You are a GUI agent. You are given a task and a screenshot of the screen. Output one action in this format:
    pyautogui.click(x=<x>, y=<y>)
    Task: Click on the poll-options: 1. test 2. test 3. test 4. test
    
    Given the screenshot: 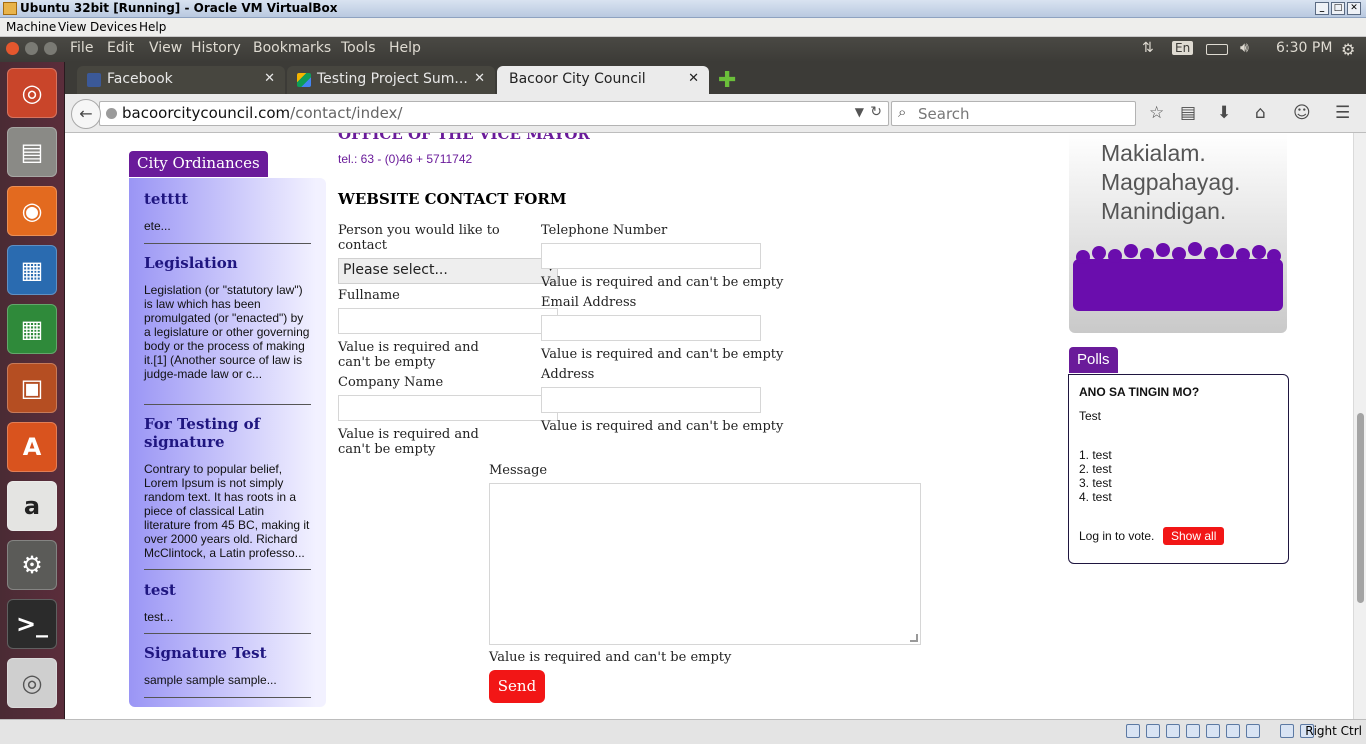 What is the action you would take?
    pyautogui.click(x=1095, y=476)
    